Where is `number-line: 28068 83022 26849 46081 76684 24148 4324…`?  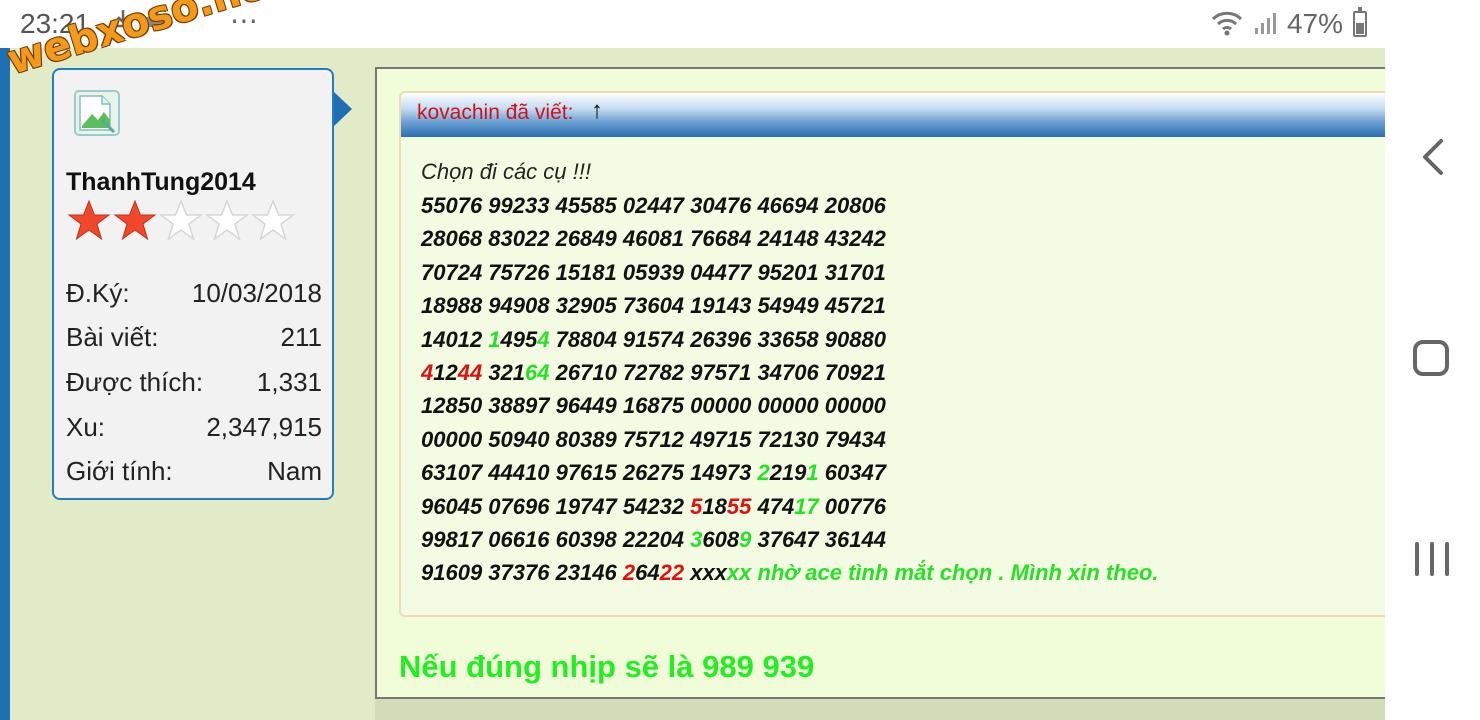 number-line: 28068 83022 26849 46081 76684 24148 4324… is located at coordinates (790, 242).